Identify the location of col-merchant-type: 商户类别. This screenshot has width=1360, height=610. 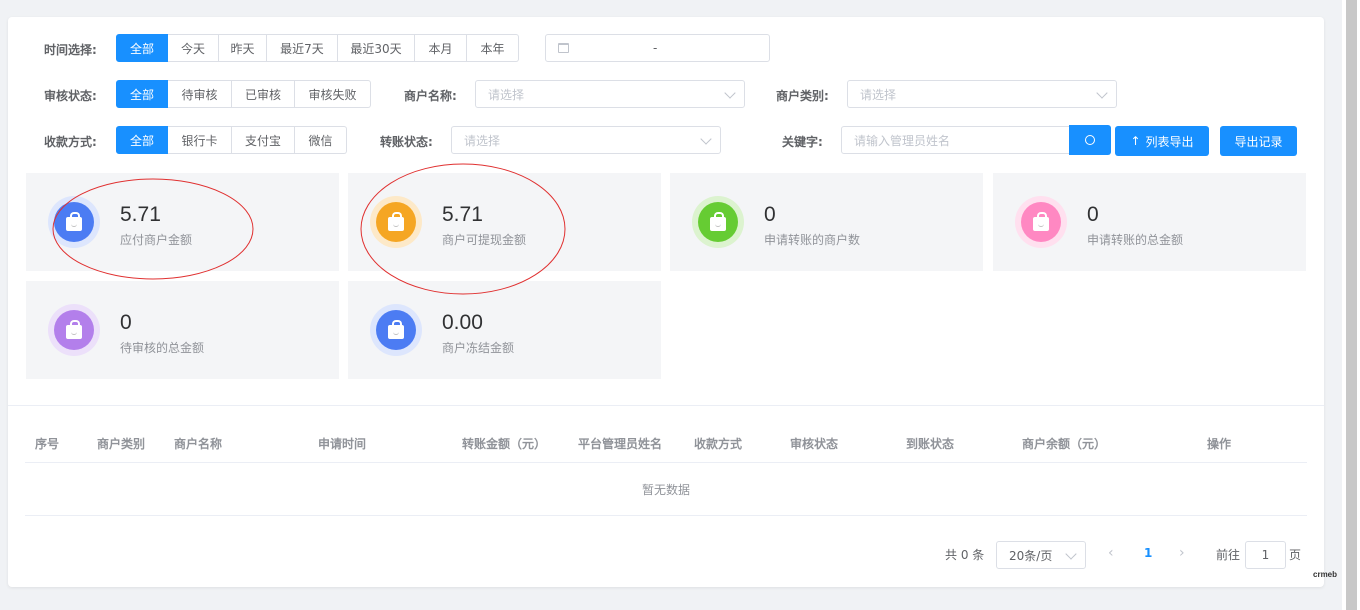
(121, 444).